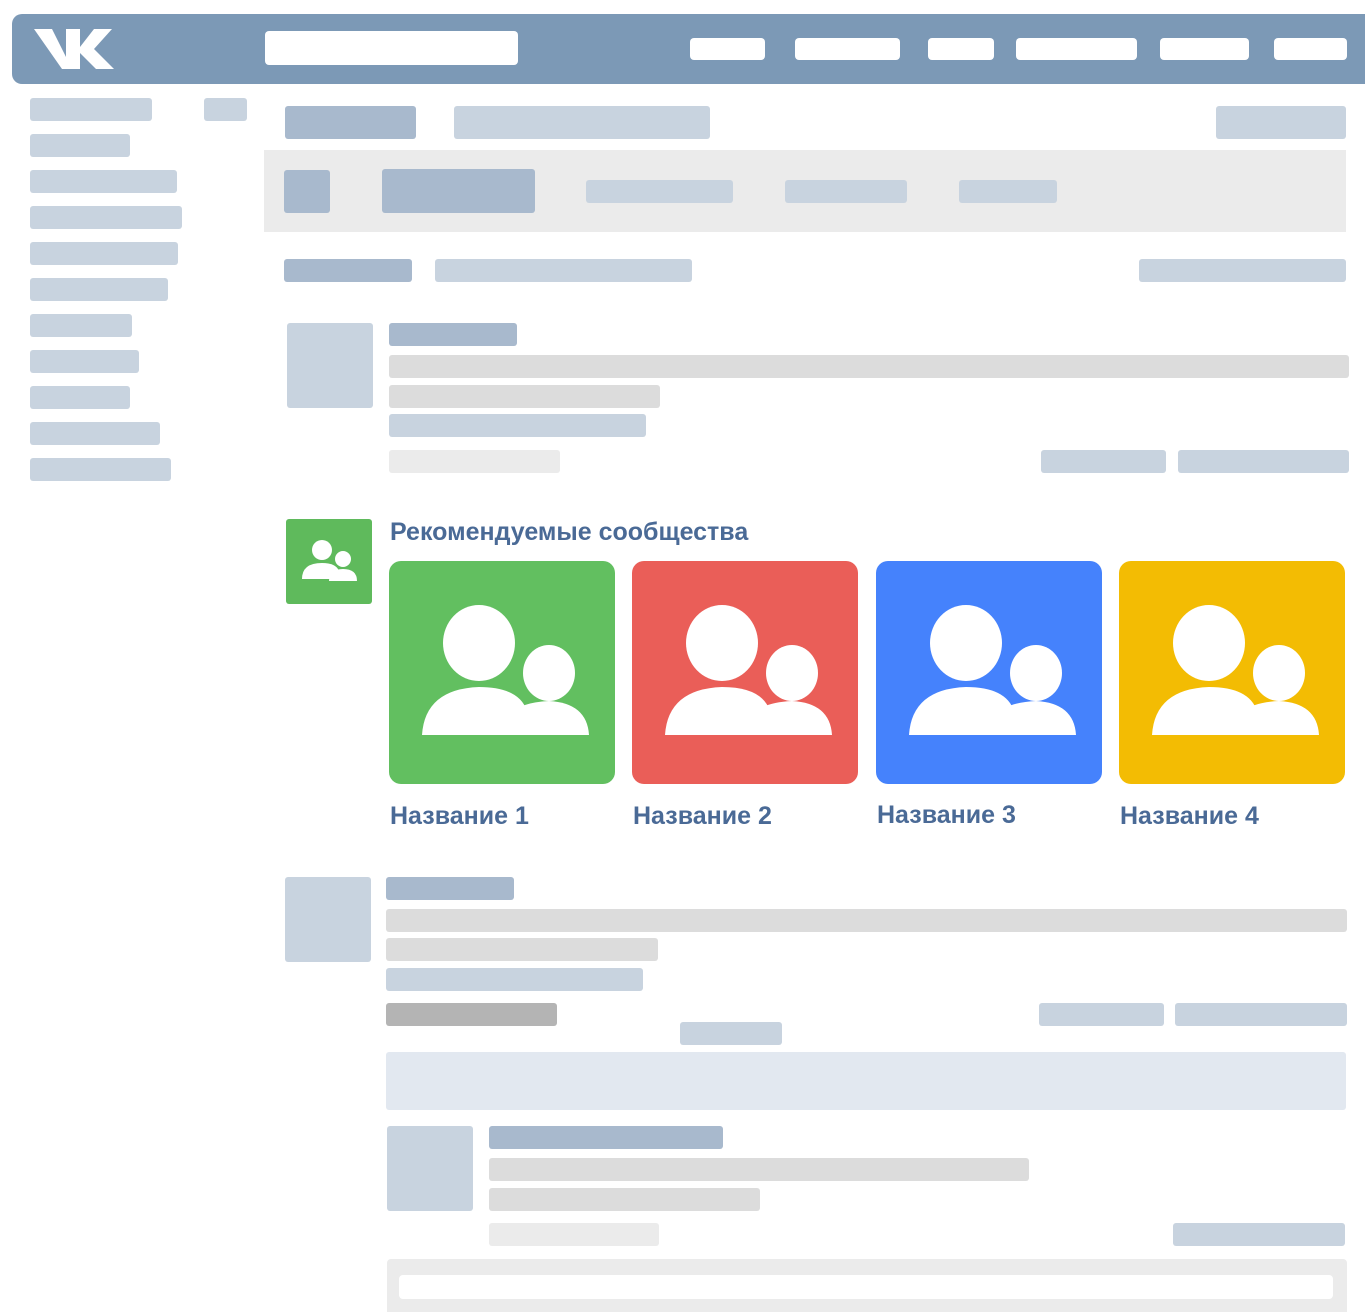 This screenshot has height=1312, width=1365. What do you see at coordinates (430, 1168) in the screenshot?
I see `comment-avatar` at bounding box center [430, 1168].